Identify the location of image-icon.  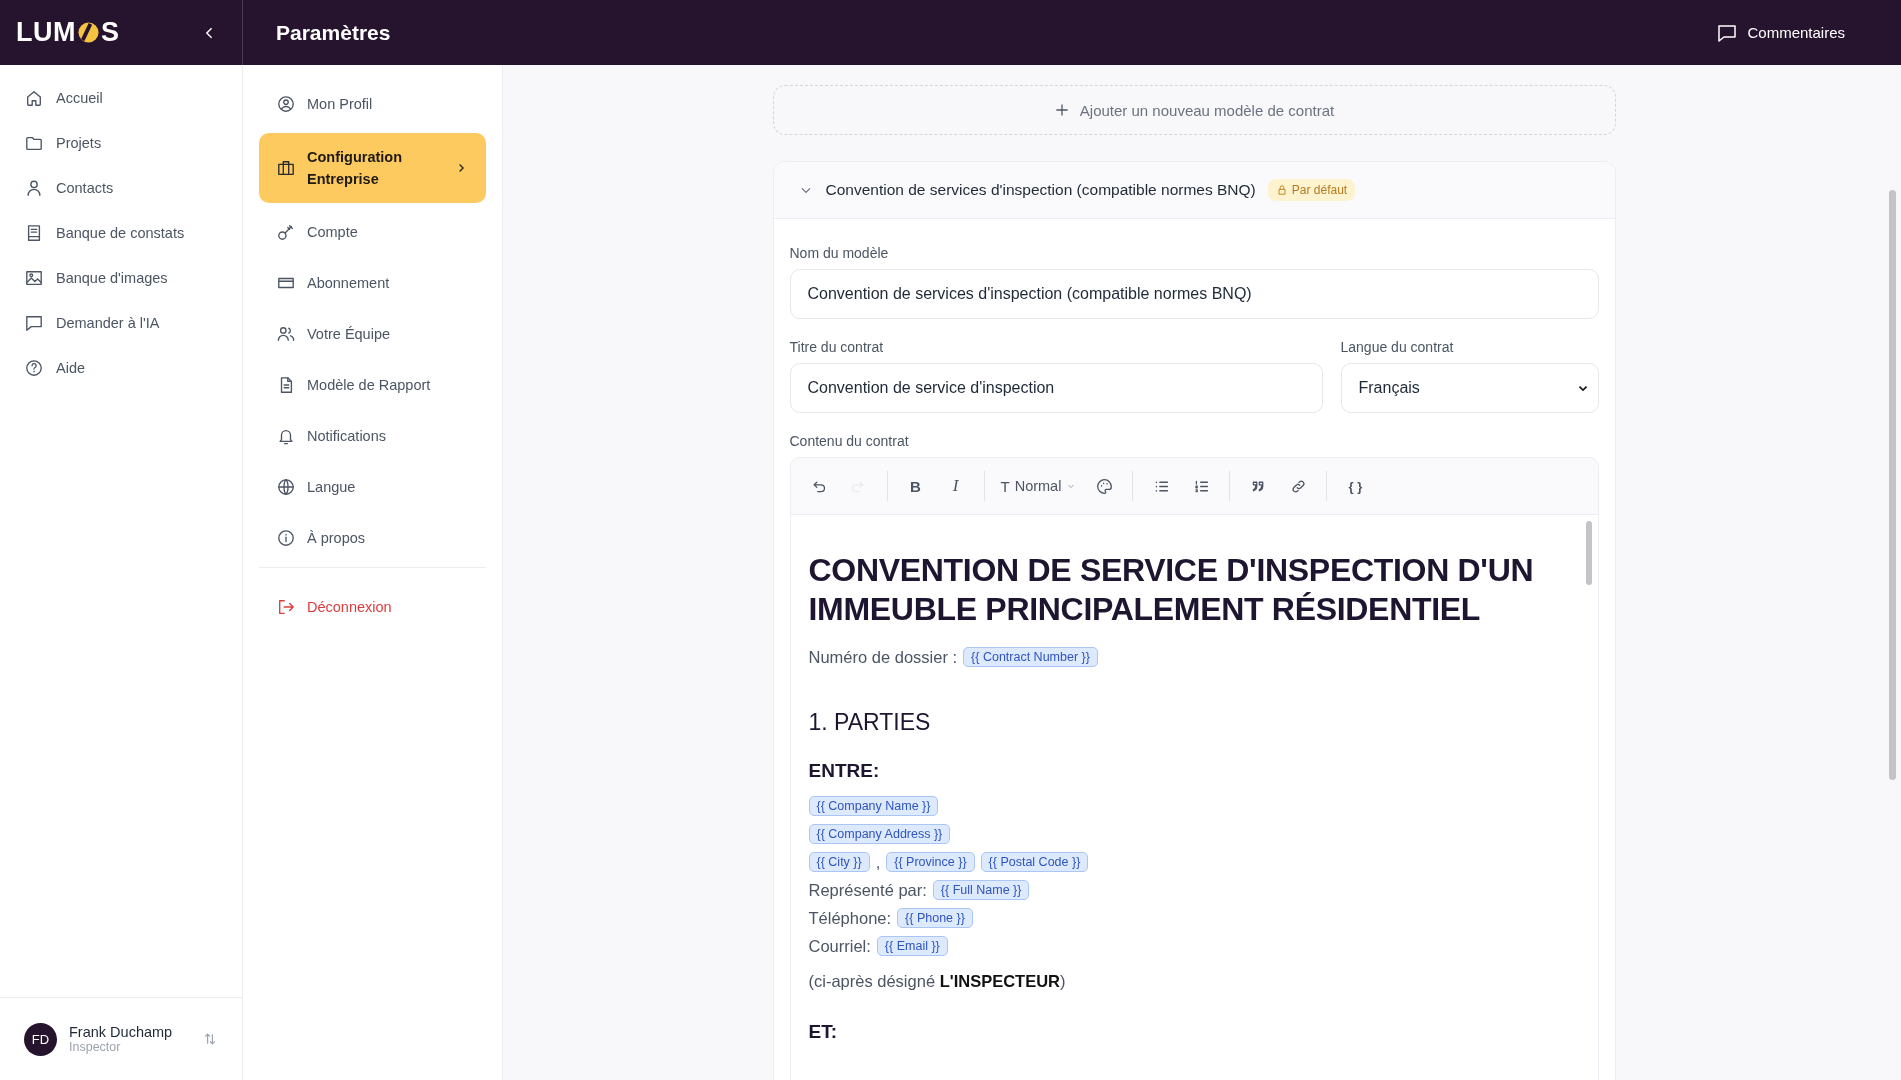
(34, 277).